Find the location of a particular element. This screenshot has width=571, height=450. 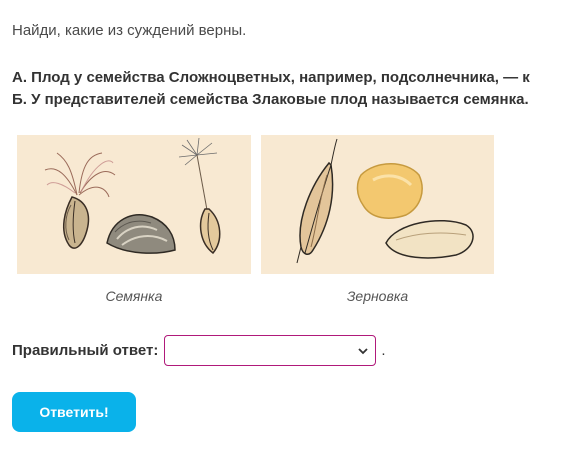

chevron-down-icon is located at coordinates (363, 352).